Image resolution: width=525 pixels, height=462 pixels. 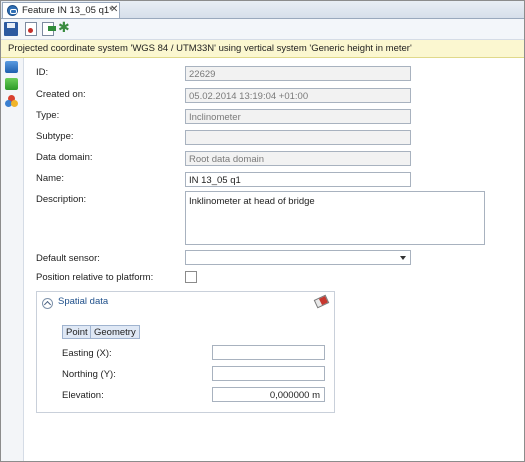 What do you see at coordinates (87, 353) in the screenshot?
I see `easting-label: Easting (X):` at bounding box center [87, 353].